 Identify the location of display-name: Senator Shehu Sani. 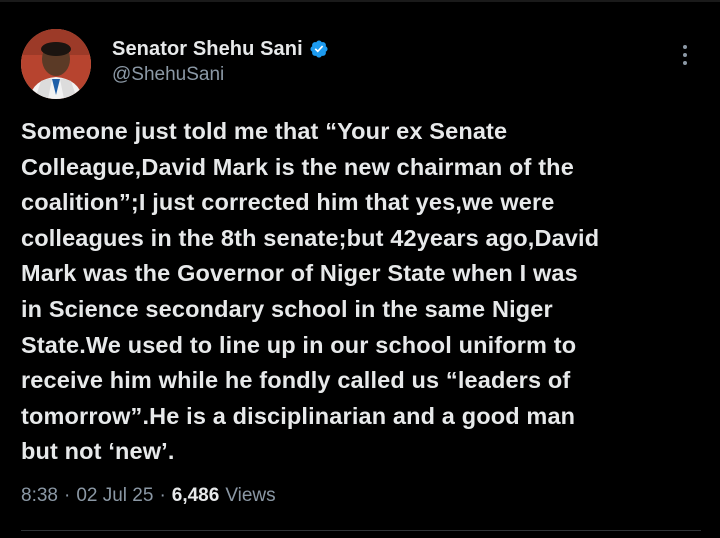
(207, 49).